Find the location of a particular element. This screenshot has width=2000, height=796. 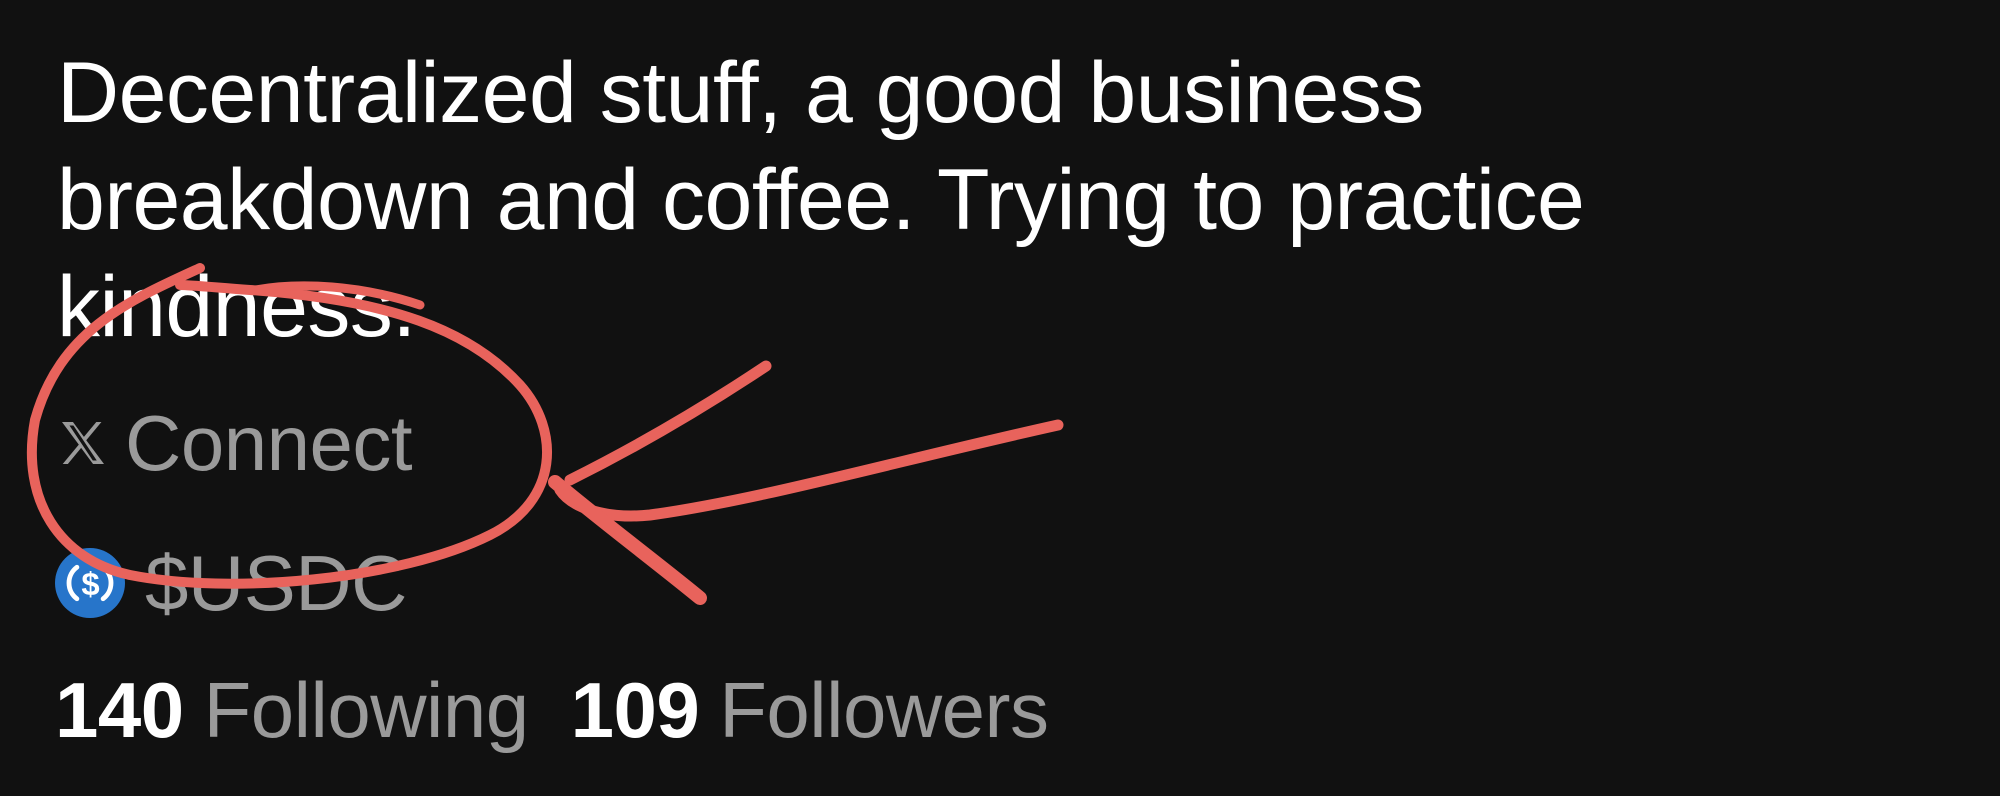

following-count: 140 is located at coordinates (119, 709).